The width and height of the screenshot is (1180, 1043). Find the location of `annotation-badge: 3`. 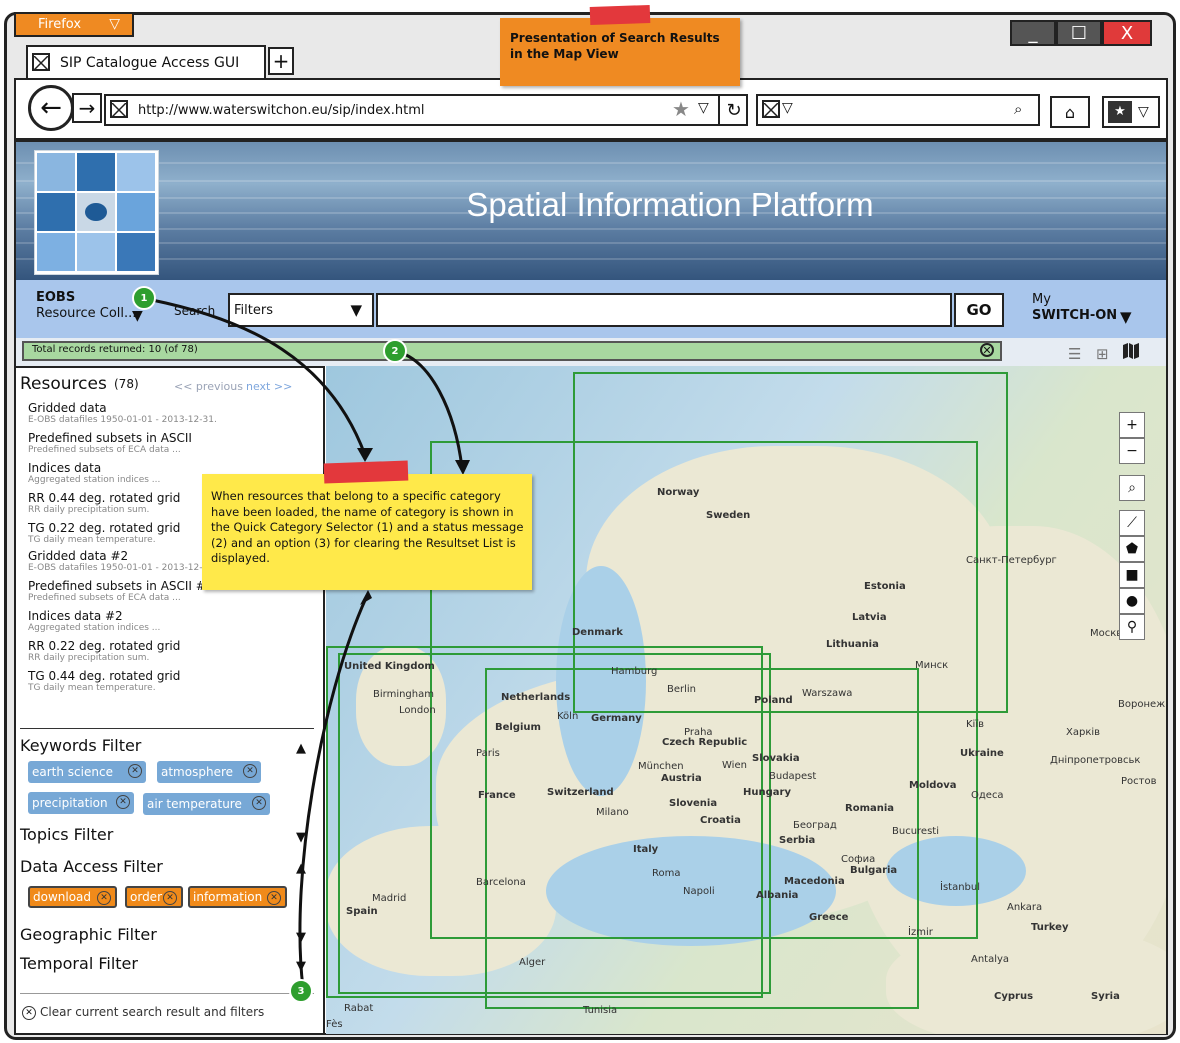

annotation-badge: 3 is located at coordinates (301, 991).